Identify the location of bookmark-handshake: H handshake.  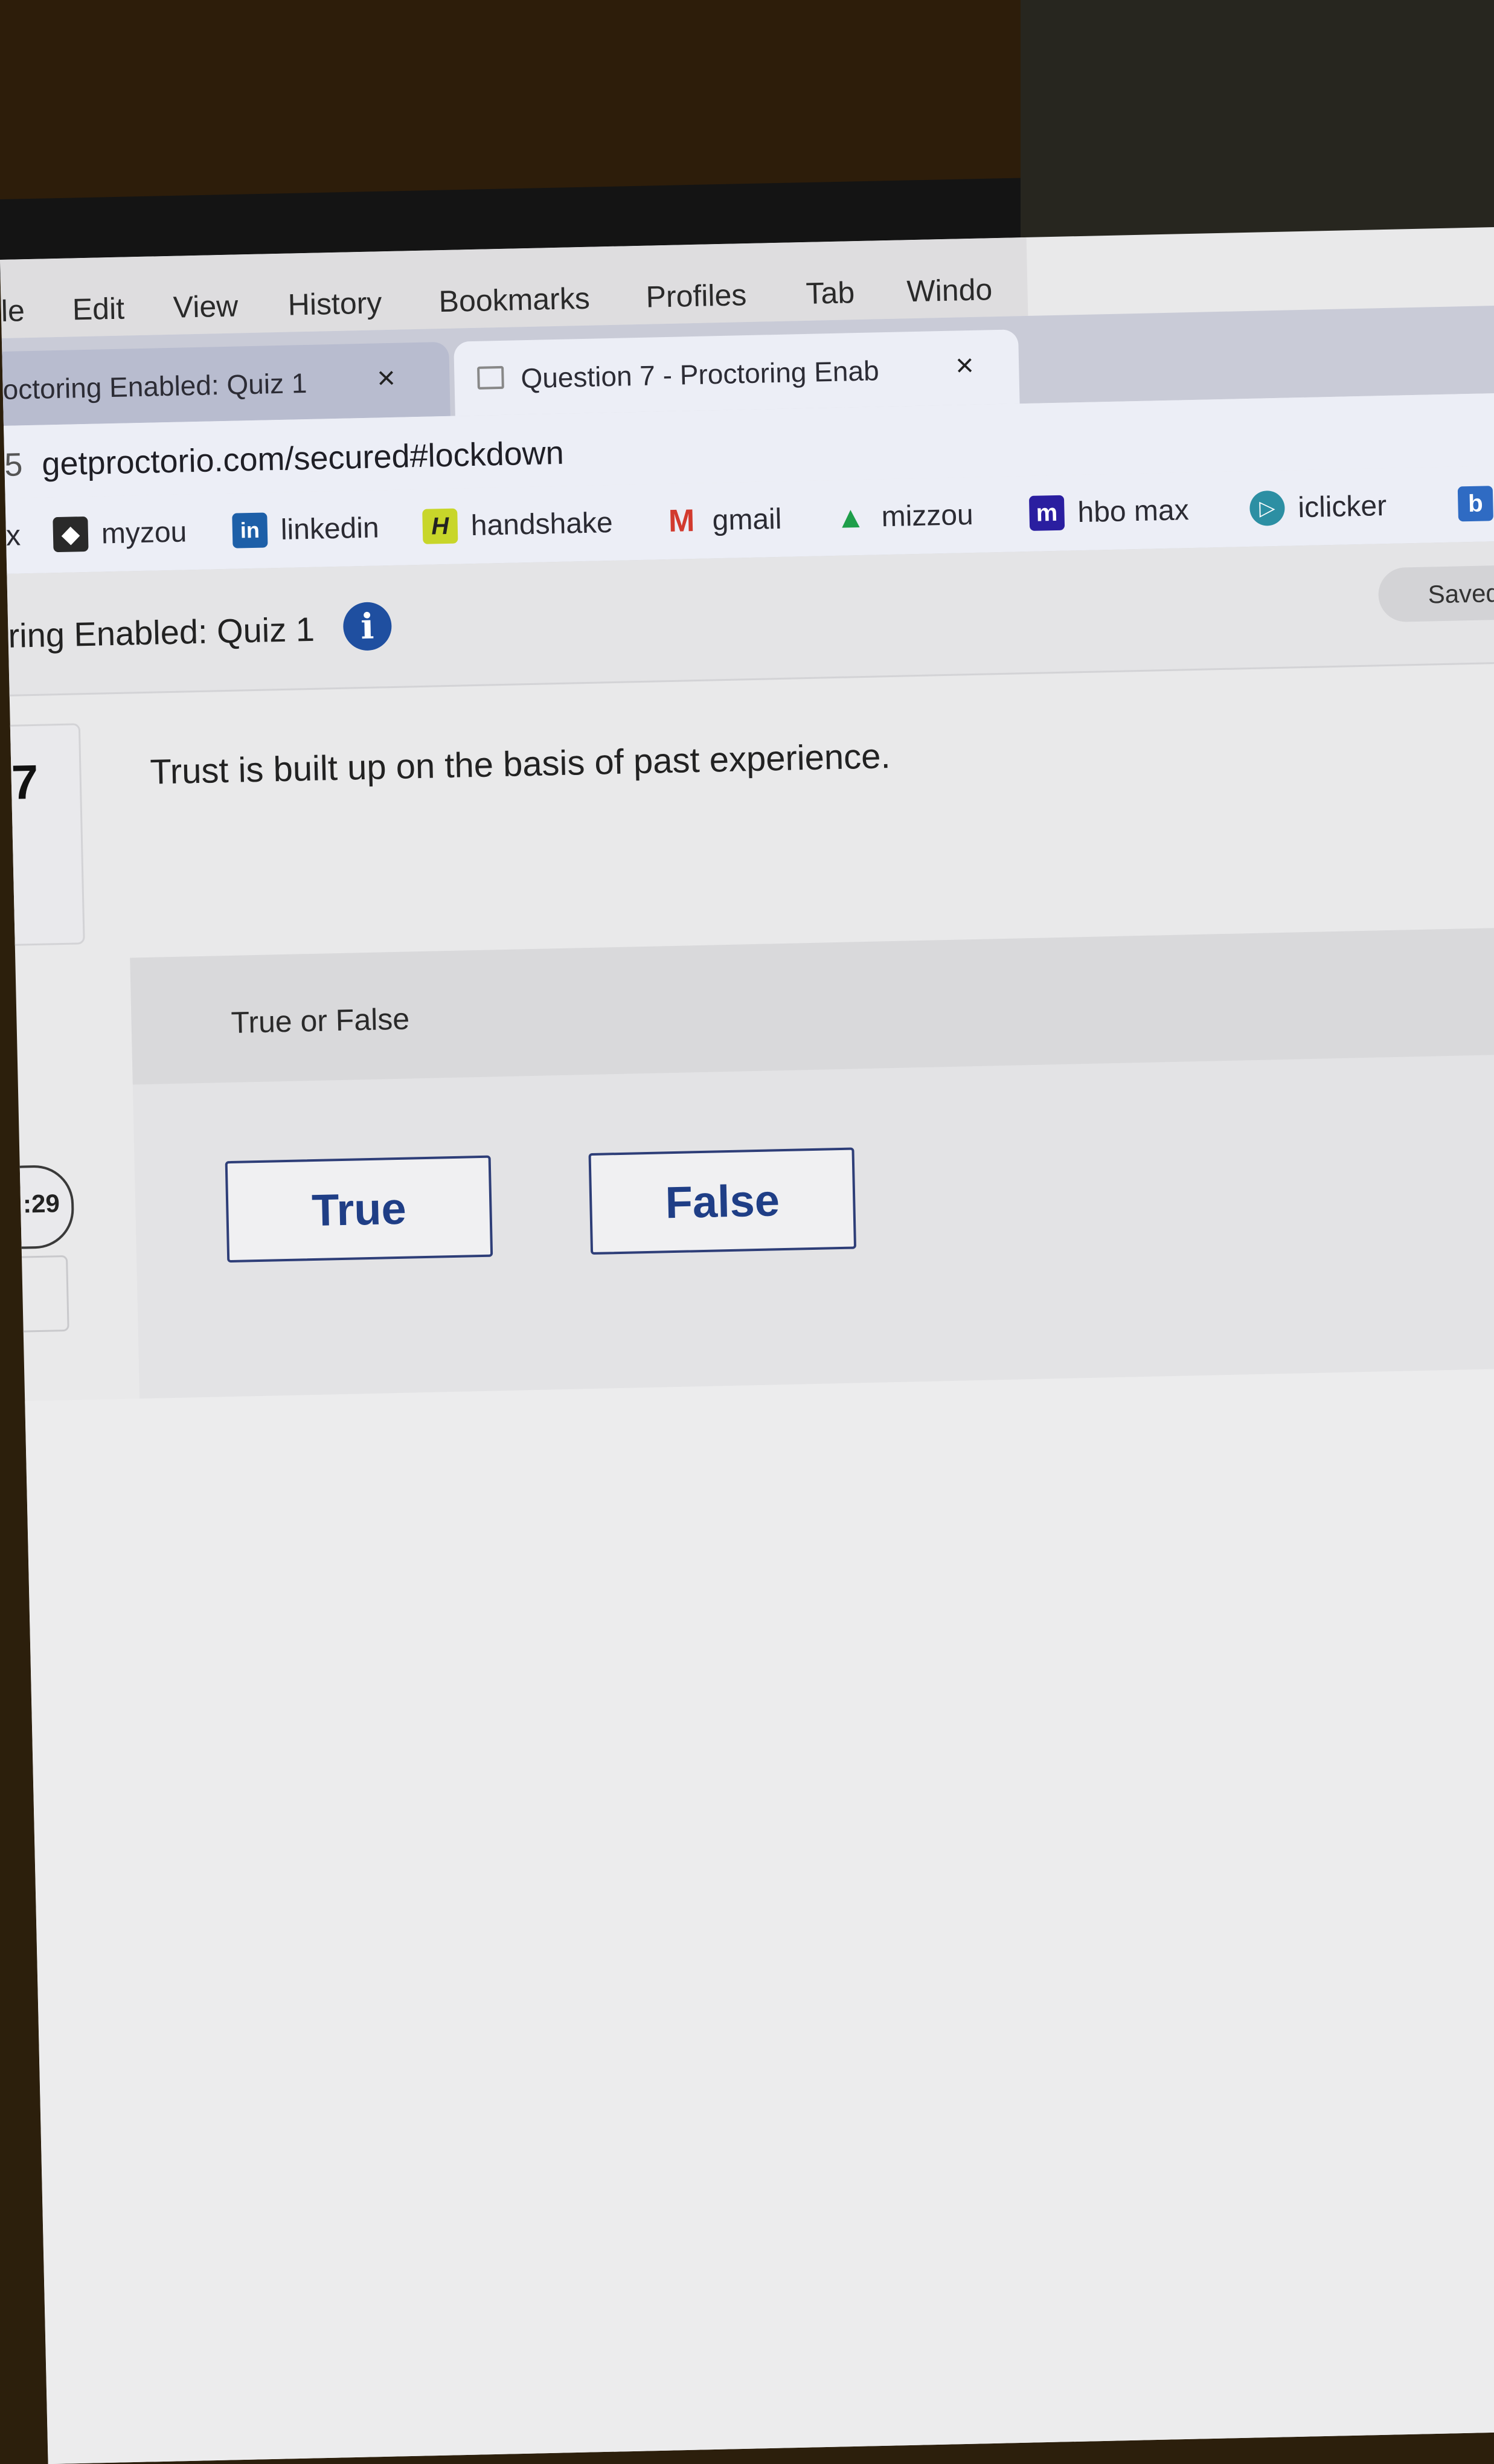
(517, 524).